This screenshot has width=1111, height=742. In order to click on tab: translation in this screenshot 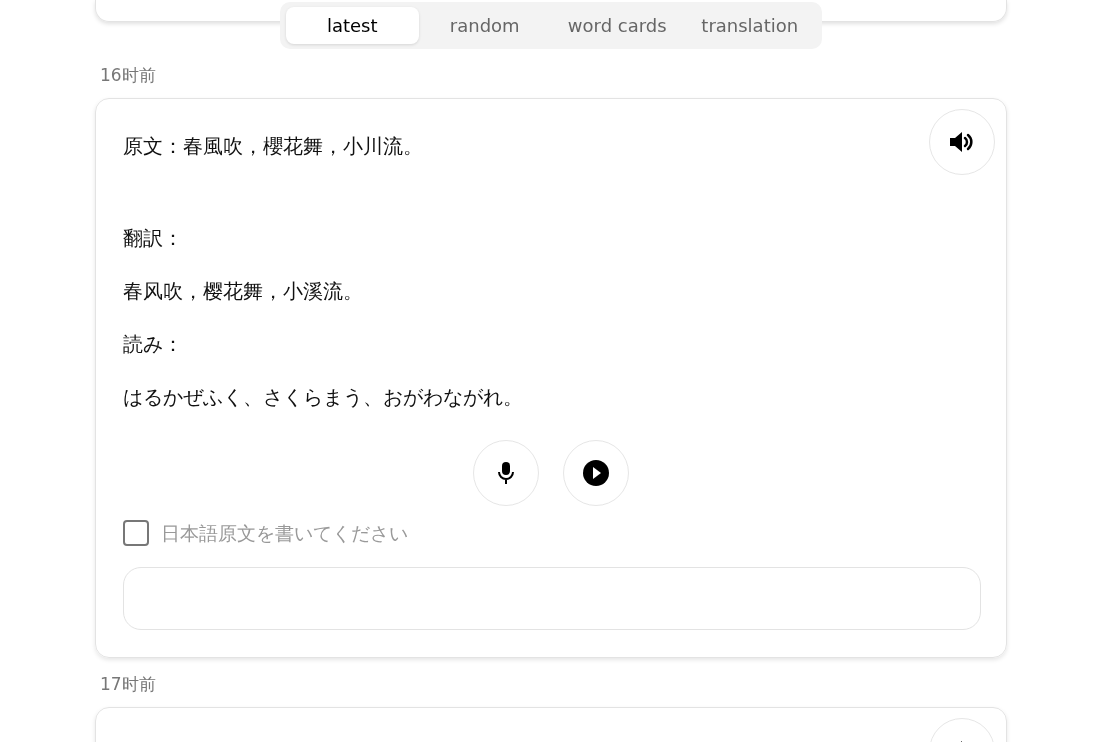, I will do `click(749, 25)`.